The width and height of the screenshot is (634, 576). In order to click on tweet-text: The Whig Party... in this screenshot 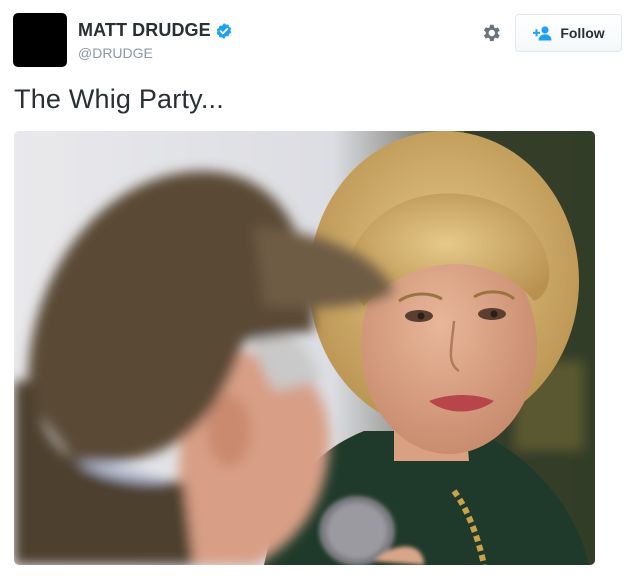, I will do `click(119, 99)`.